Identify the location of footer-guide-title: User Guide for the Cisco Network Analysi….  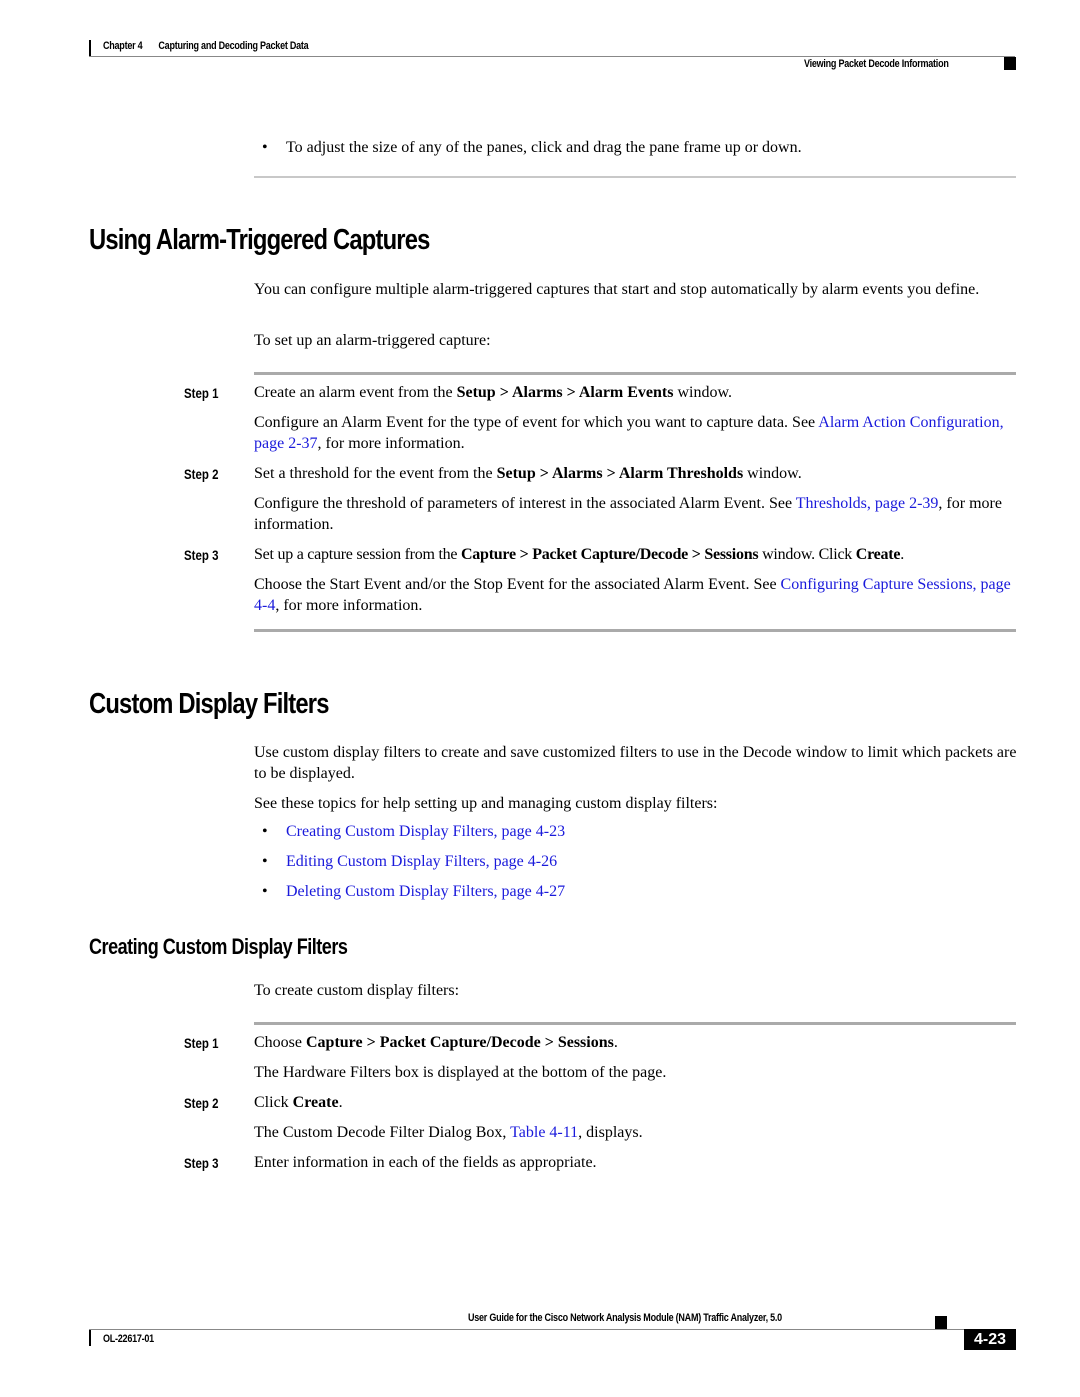
(625, 1318).